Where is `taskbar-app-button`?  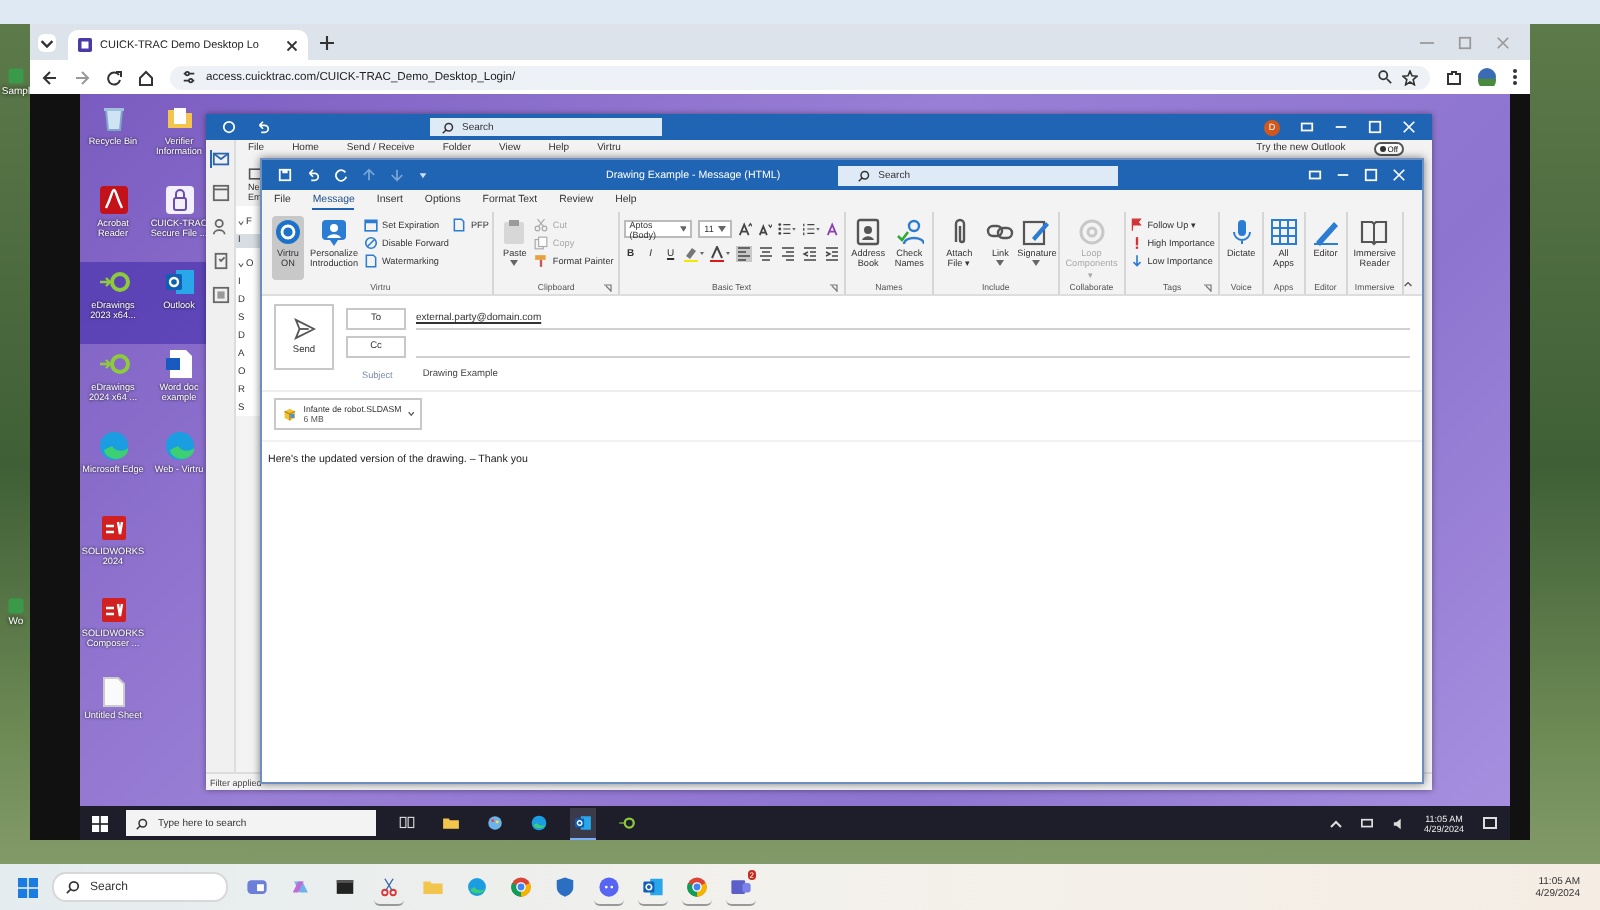
taskbar-app-button is located at coordinates (583, 823).